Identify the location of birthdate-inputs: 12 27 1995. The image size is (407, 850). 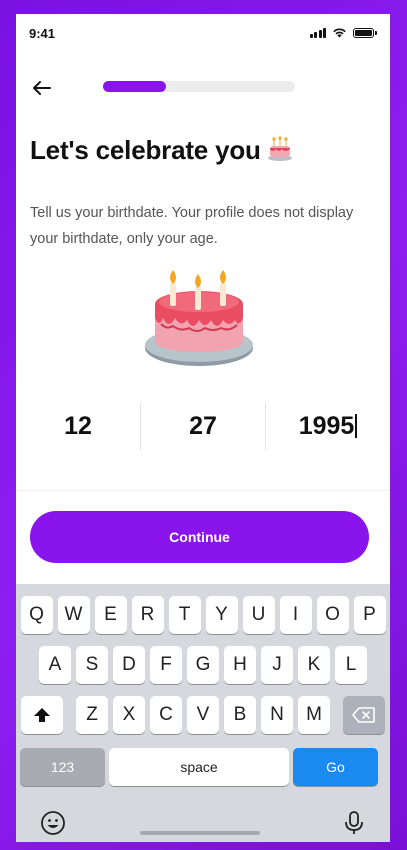
(203, 426).